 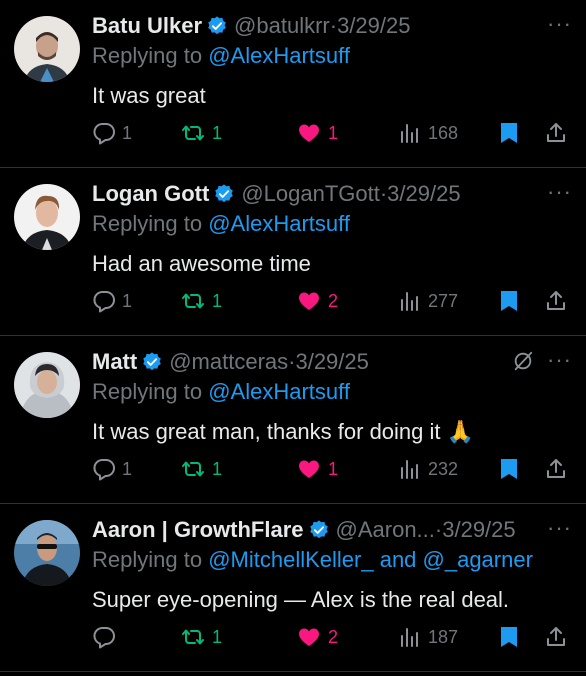 I want to click on views-count: 168, so click(x=443, y=132).